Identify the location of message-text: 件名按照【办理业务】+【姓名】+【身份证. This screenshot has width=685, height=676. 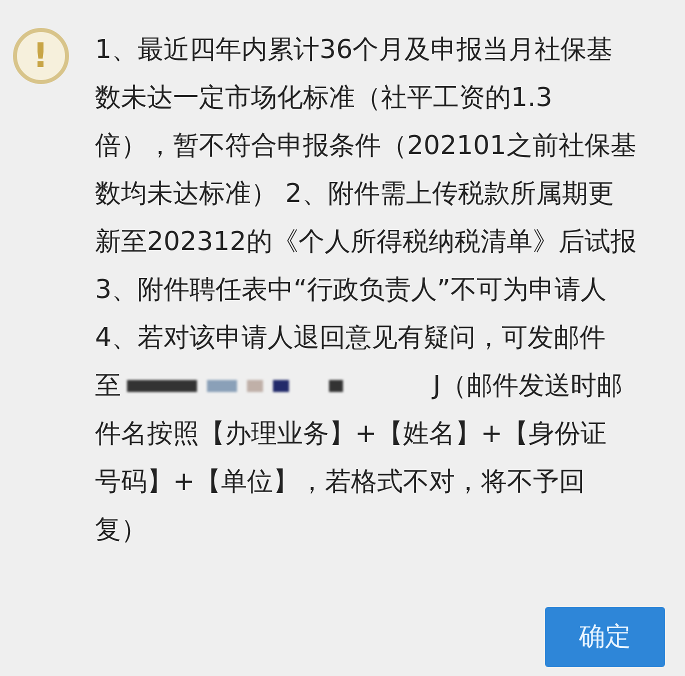
(351, 434).